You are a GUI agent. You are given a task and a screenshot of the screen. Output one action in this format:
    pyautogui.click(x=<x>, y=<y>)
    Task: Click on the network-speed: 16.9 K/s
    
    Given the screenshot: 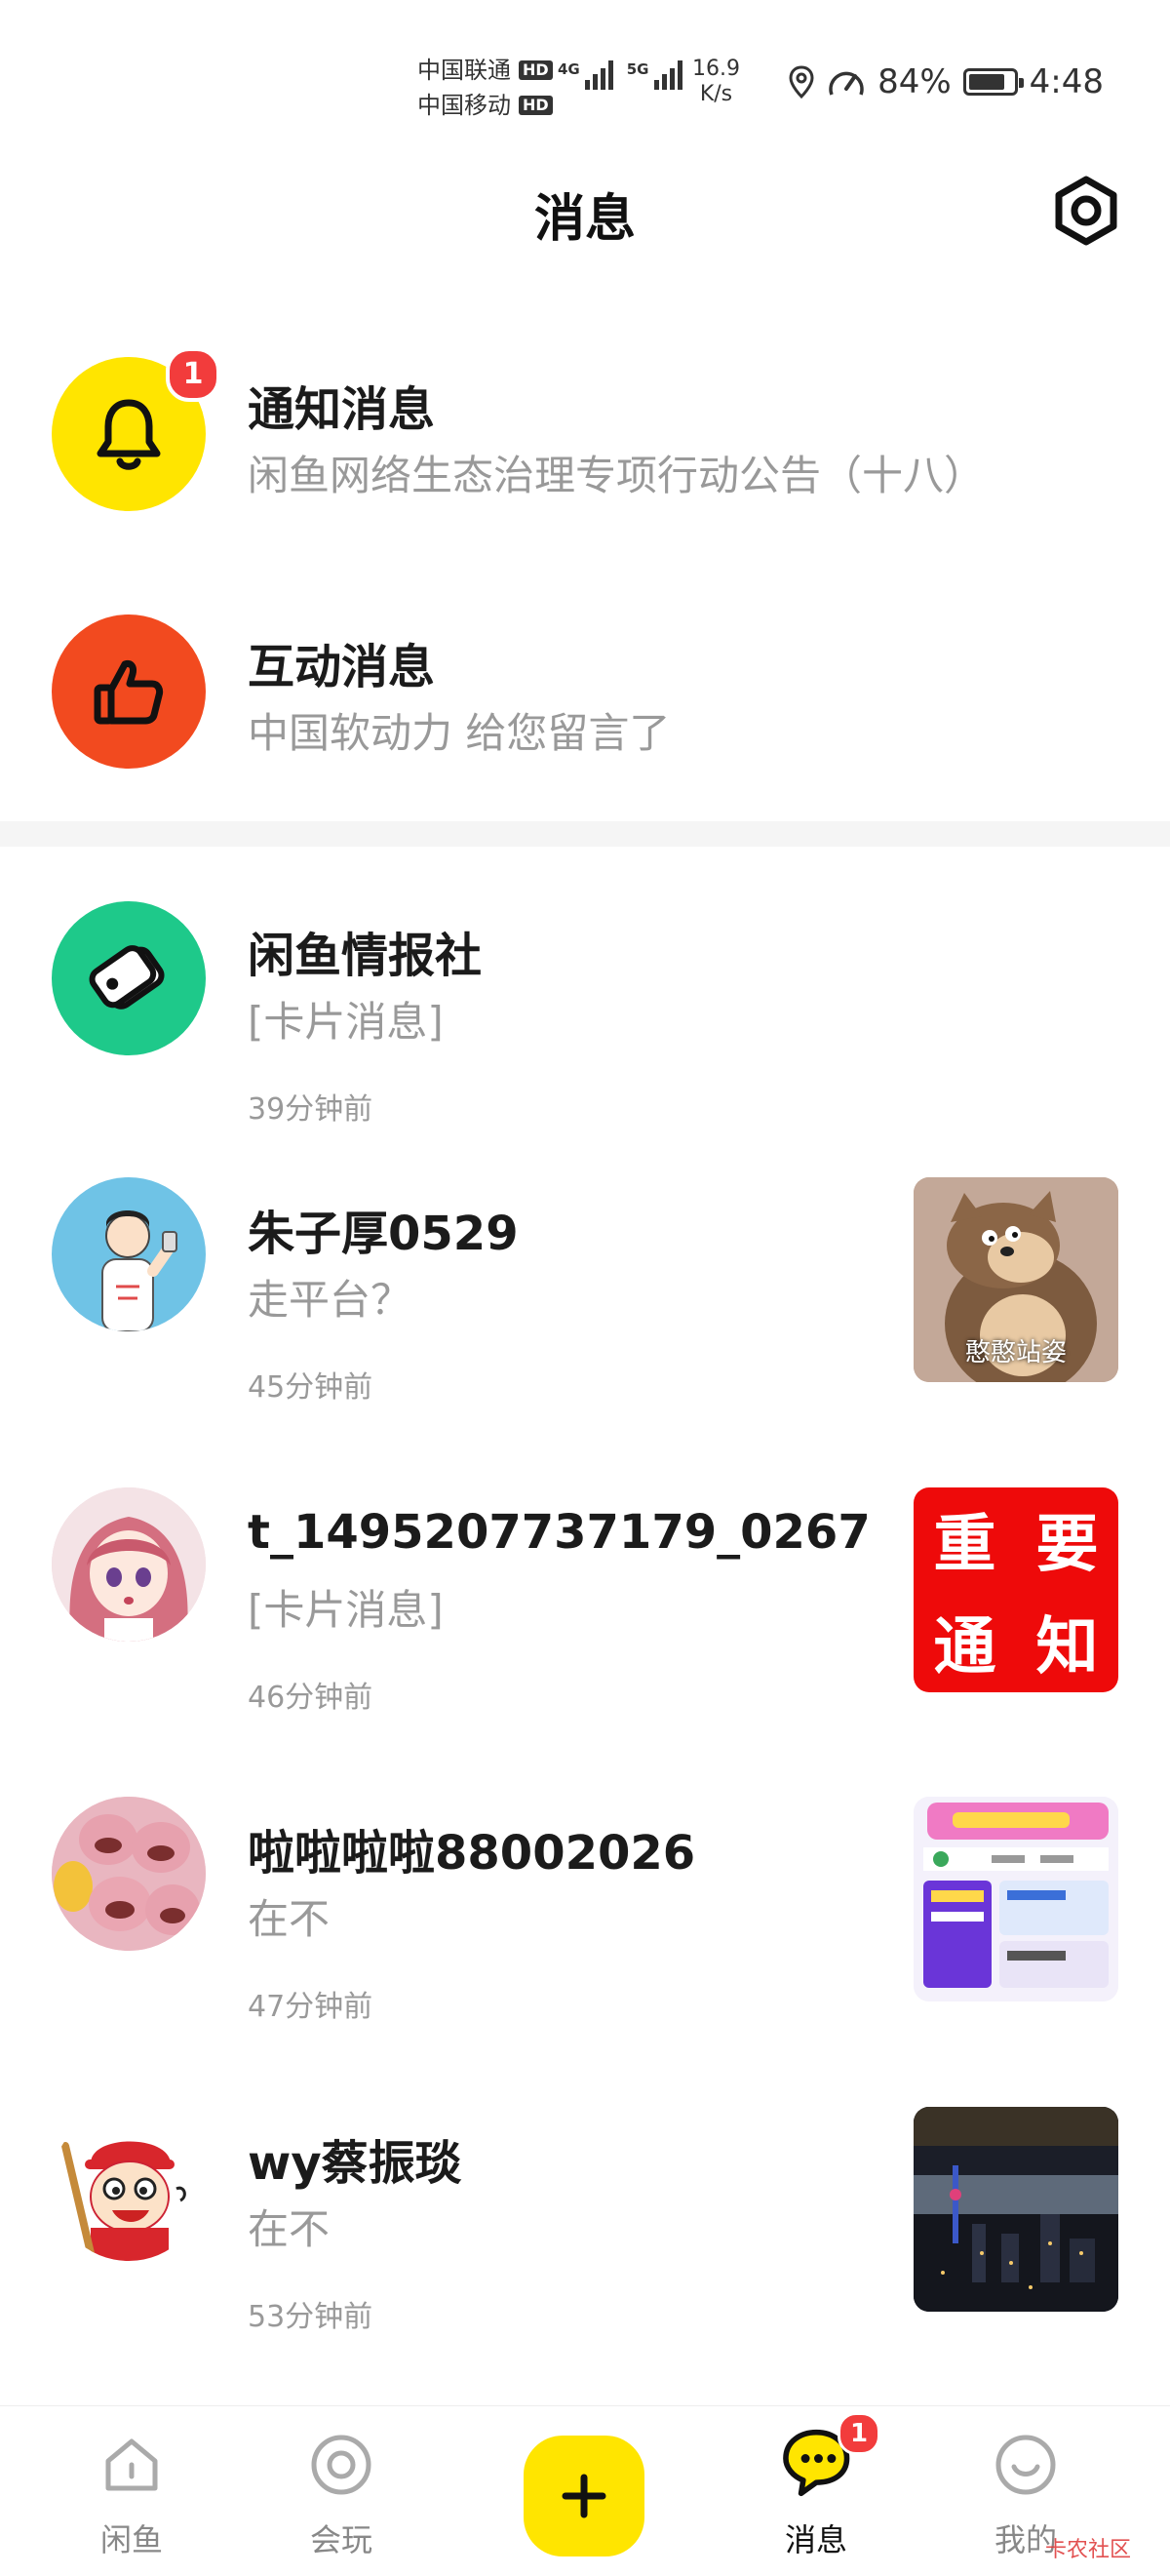 What is the action you would take?
    pyautogui.click(x=716, y=81)
    